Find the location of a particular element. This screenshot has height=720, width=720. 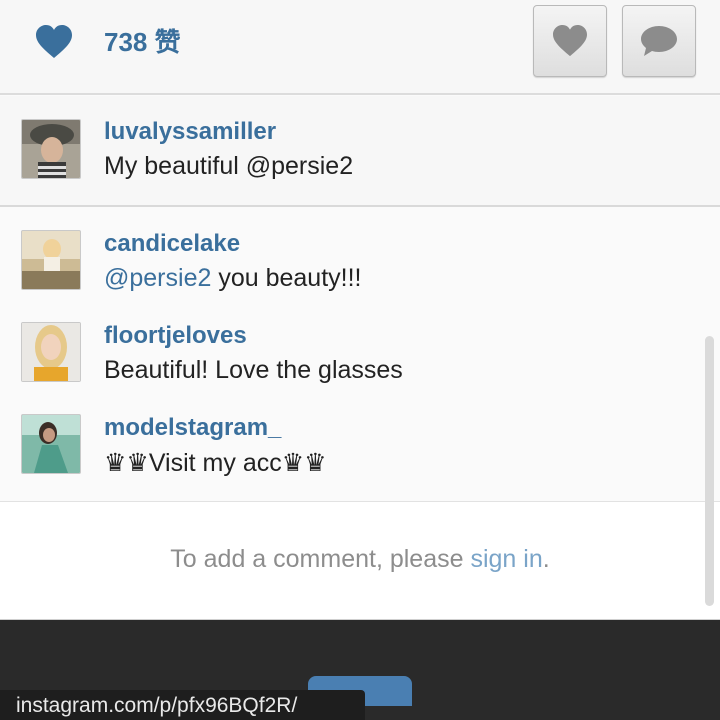

likes-bar: 738 赞 is located at coordinates (360, 47).